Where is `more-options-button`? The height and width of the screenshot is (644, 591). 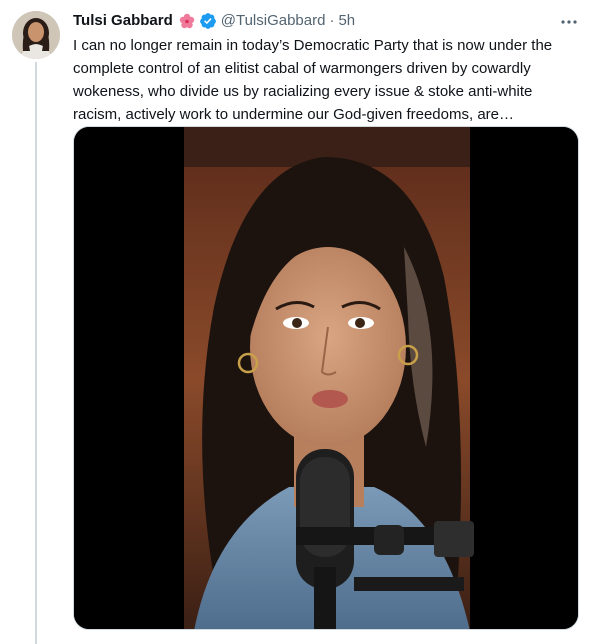 more-options-button is located at coordinates (569, 21).